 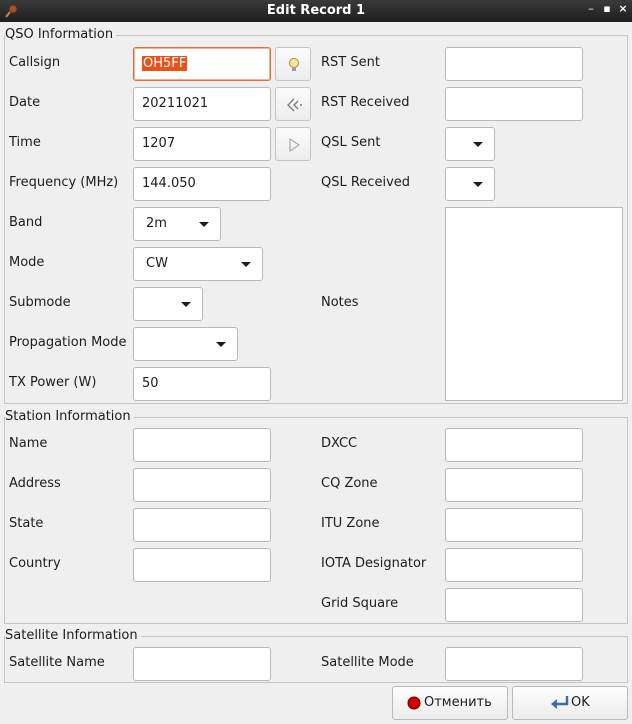 What do you see at coordinates (349, 483) in the screenshot?
I see `cq-zone-label: CQ Zone` at bounding box center [349, 483].